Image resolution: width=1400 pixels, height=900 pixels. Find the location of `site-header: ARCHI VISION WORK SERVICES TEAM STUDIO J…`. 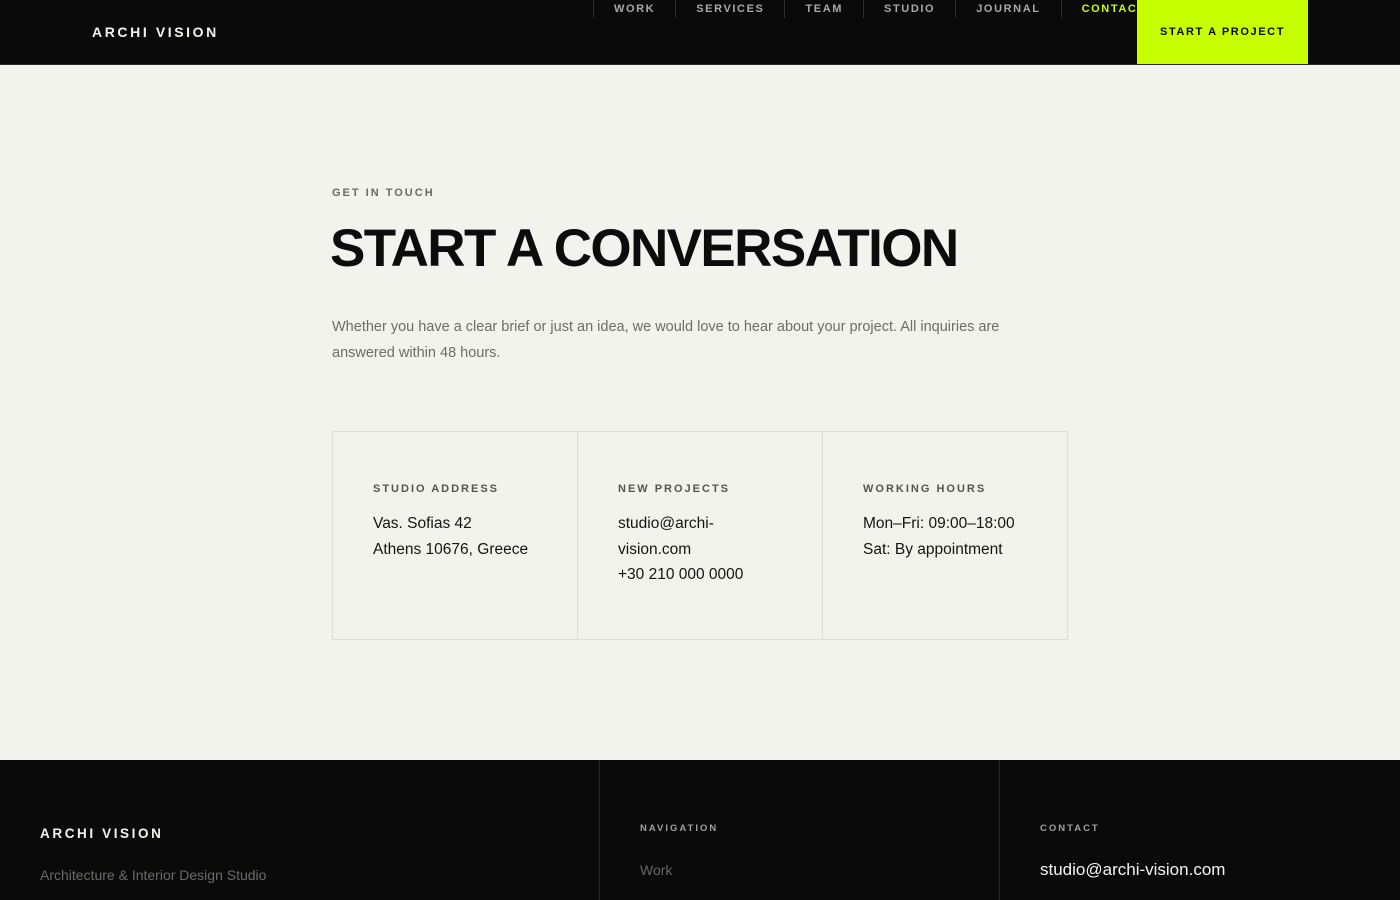

site-header: ARCHI VISION WORK SERVICES TEAM STUDIO J… is located at coordinates (700, 32).